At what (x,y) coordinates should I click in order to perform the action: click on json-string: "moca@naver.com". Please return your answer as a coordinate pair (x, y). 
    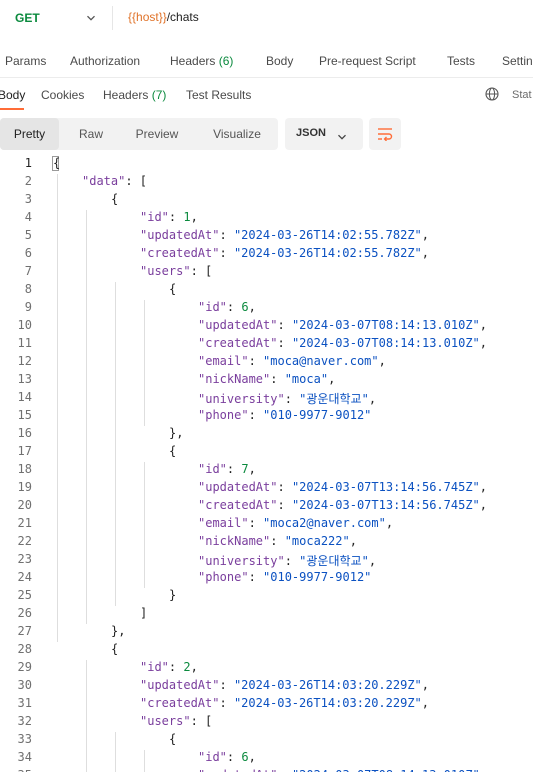
    Looking at the image, I should click on (321, 361).